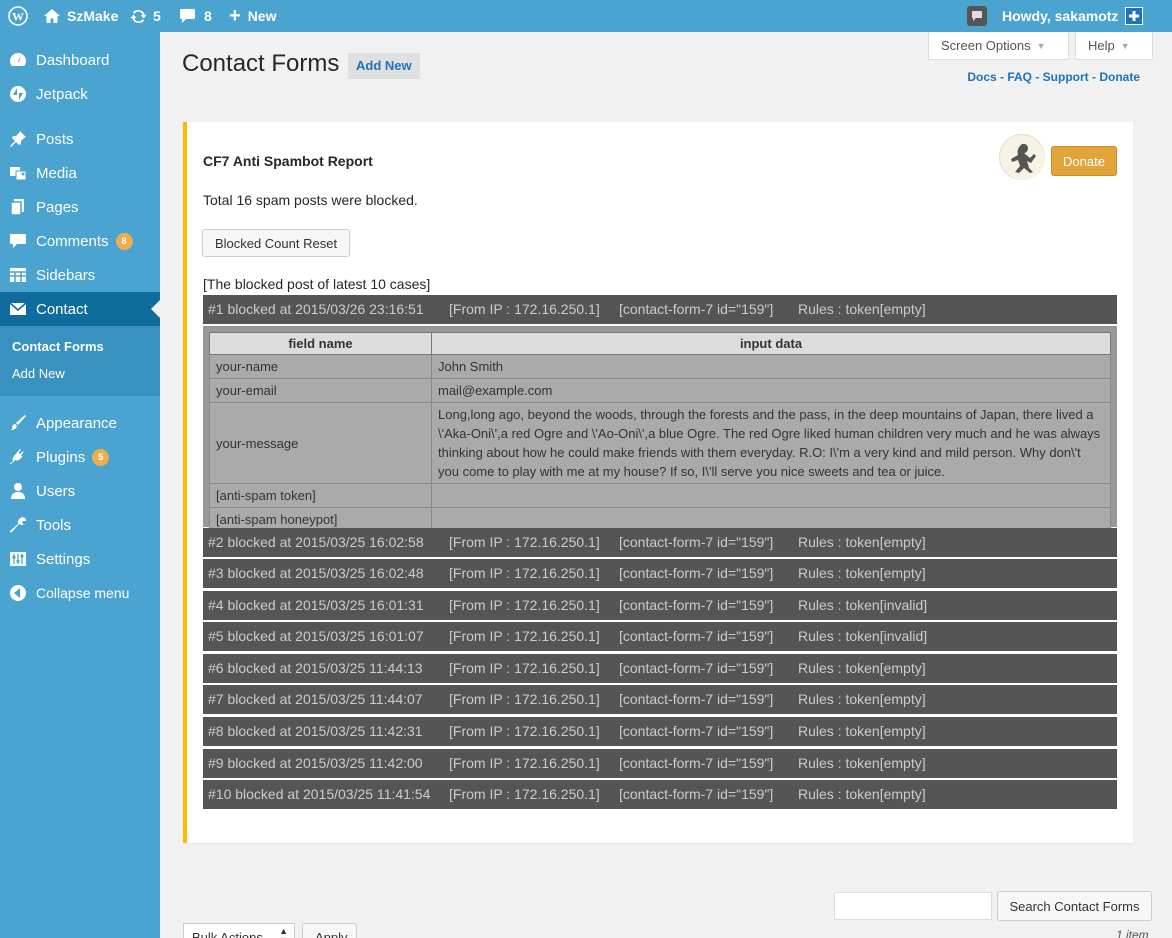  Describe the element at coordinates (58, 346) in the screenshot. I see `submenu-contact-forms: Contact Forms` at that location.